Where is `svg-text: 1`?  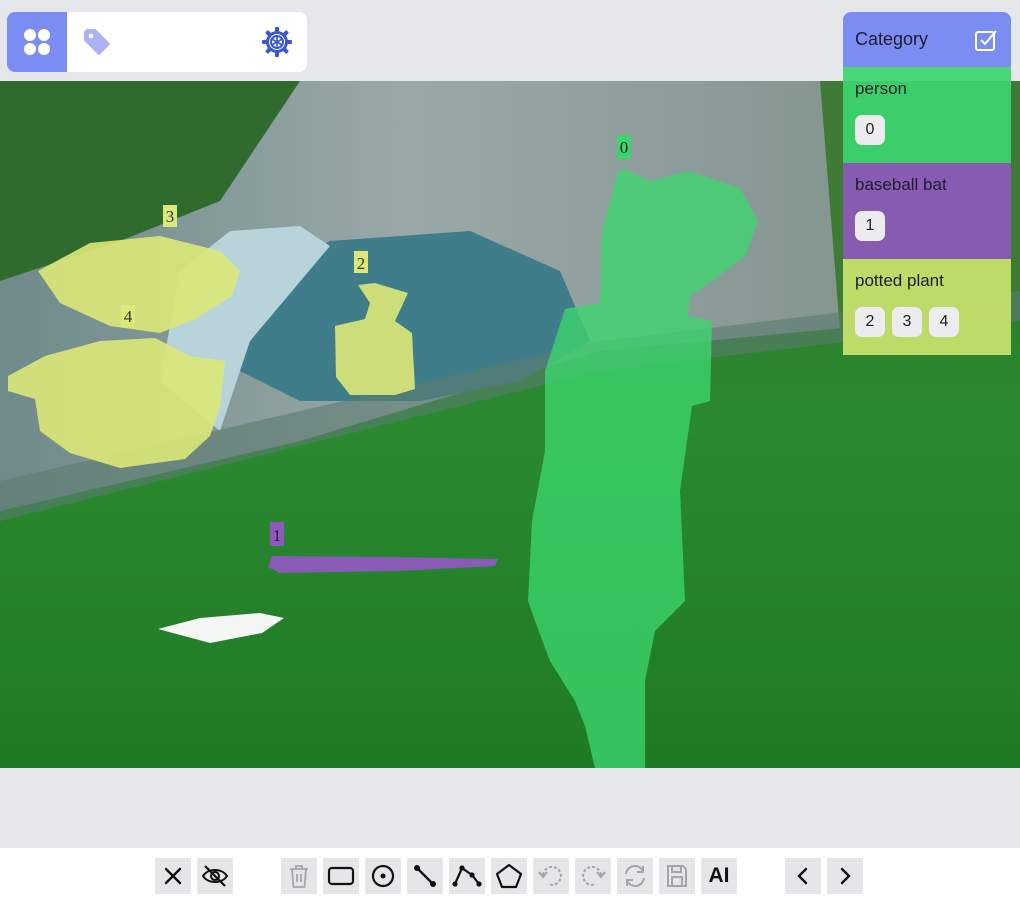 svg-text: 1 is located at coordinates (277, 535).